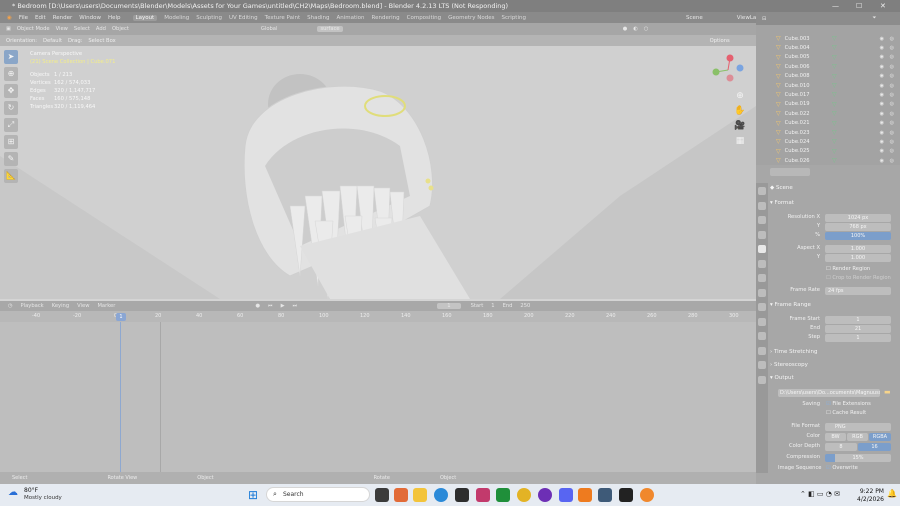 This screenshot has height=506, width=900. I want to click on timeline-editor-icon: ◷, so click(10, 306).